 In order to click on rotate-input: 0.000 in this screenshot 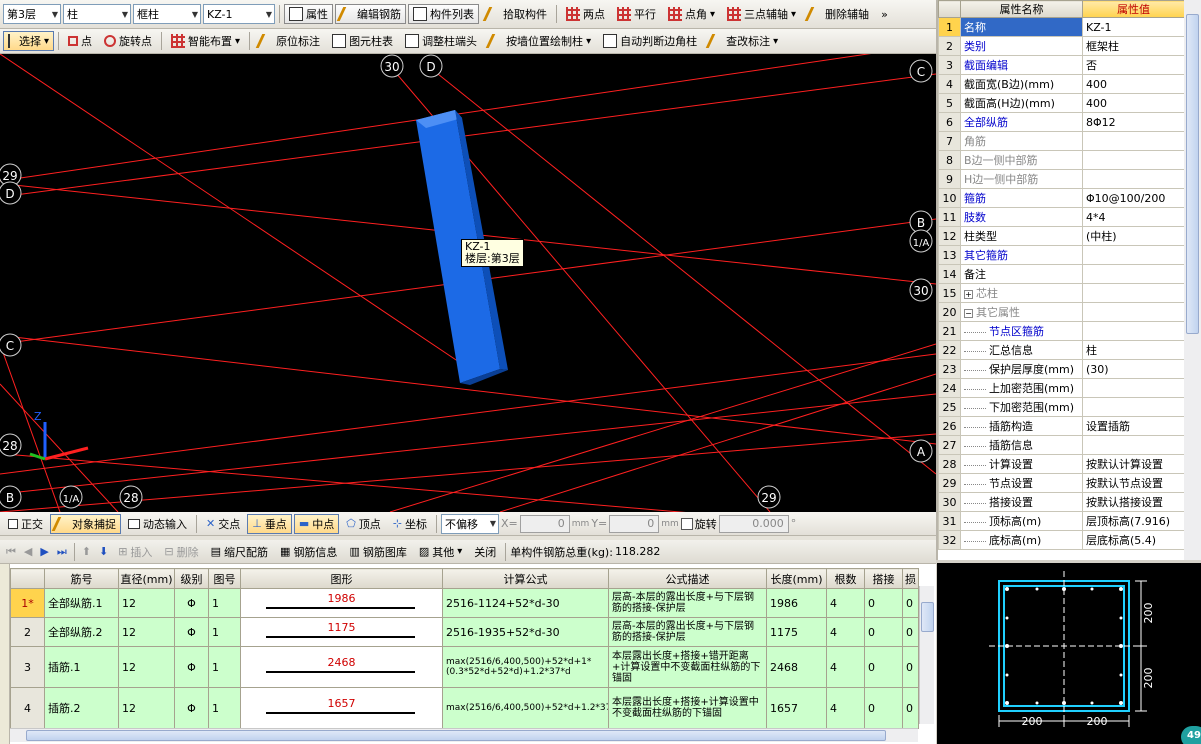, I will do `click(753, 523)`.